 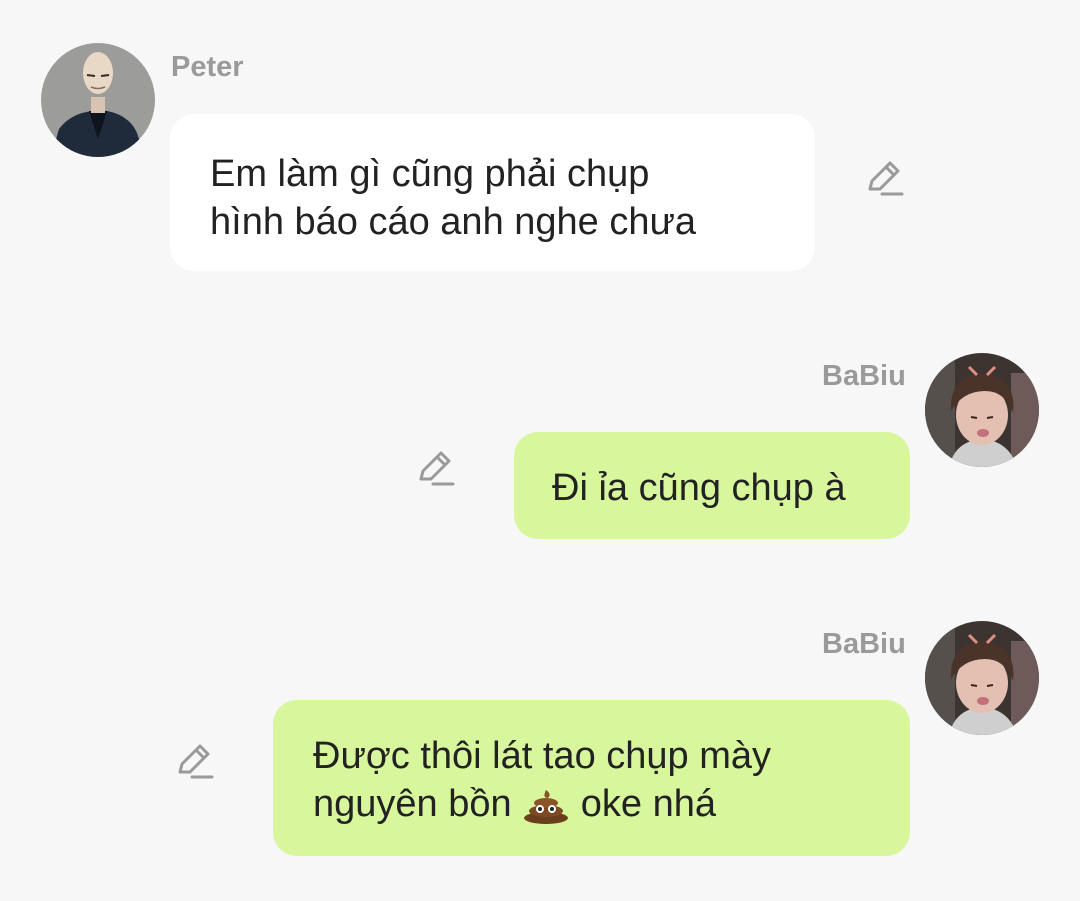 What do you see at coordinates (98, 100) in the screenshot?
I see `avatar-peter` at bounding box center [98, 100].